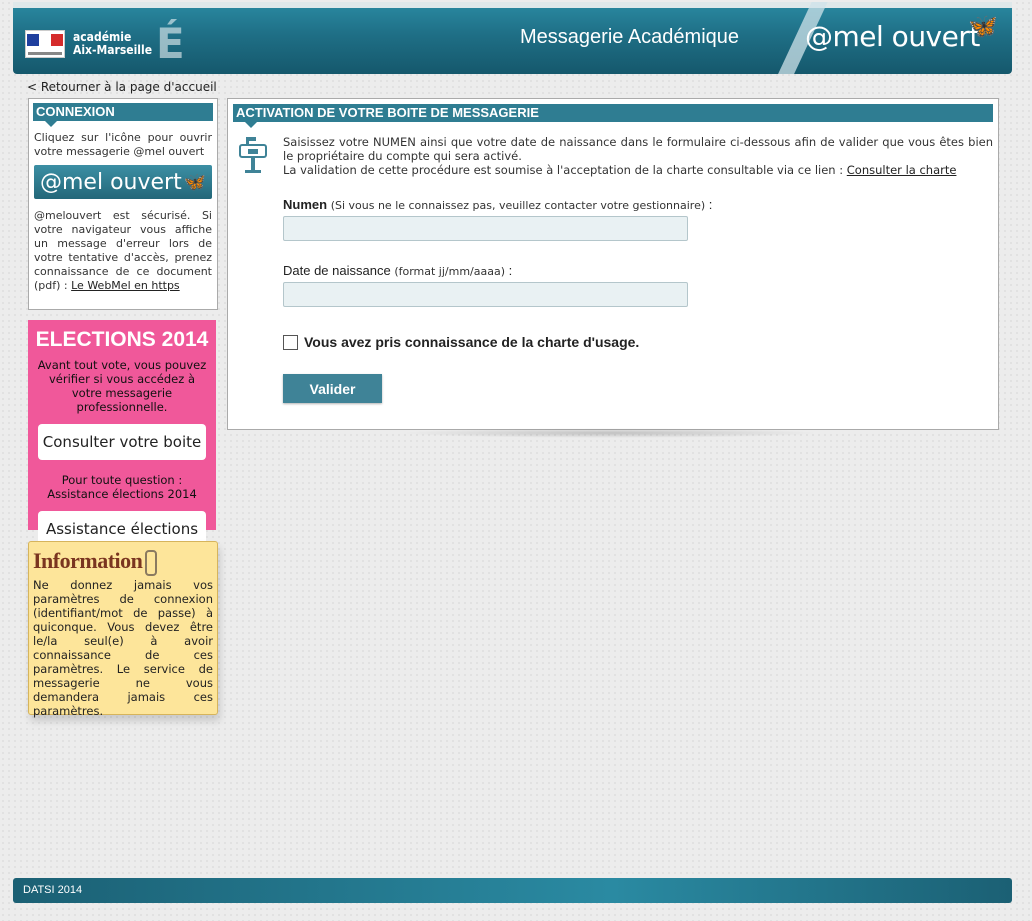 This screenshot has height=921, width=1032. I want to click on brand-name: @mel ouvert, so click(892, 36).